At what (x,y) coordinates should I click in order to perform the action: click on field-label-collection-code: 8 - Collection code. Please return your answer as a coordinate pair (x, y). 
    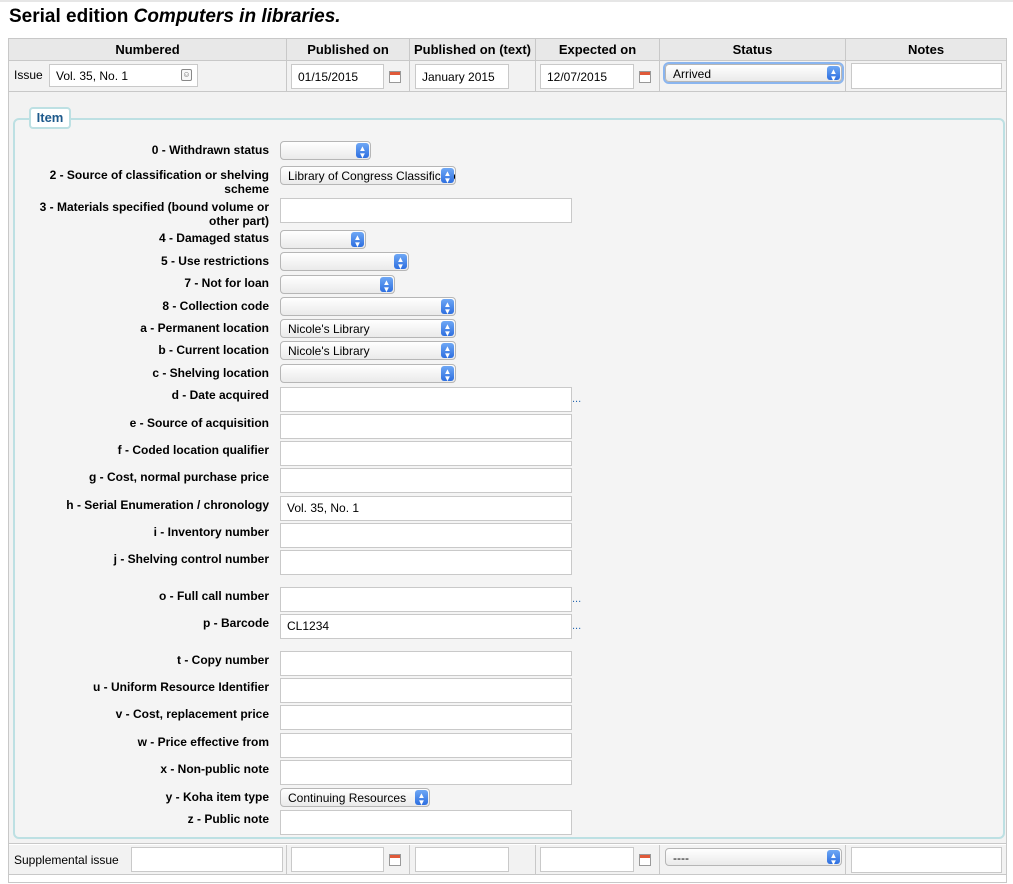
    Looking at the image, I should click on (215, 306).